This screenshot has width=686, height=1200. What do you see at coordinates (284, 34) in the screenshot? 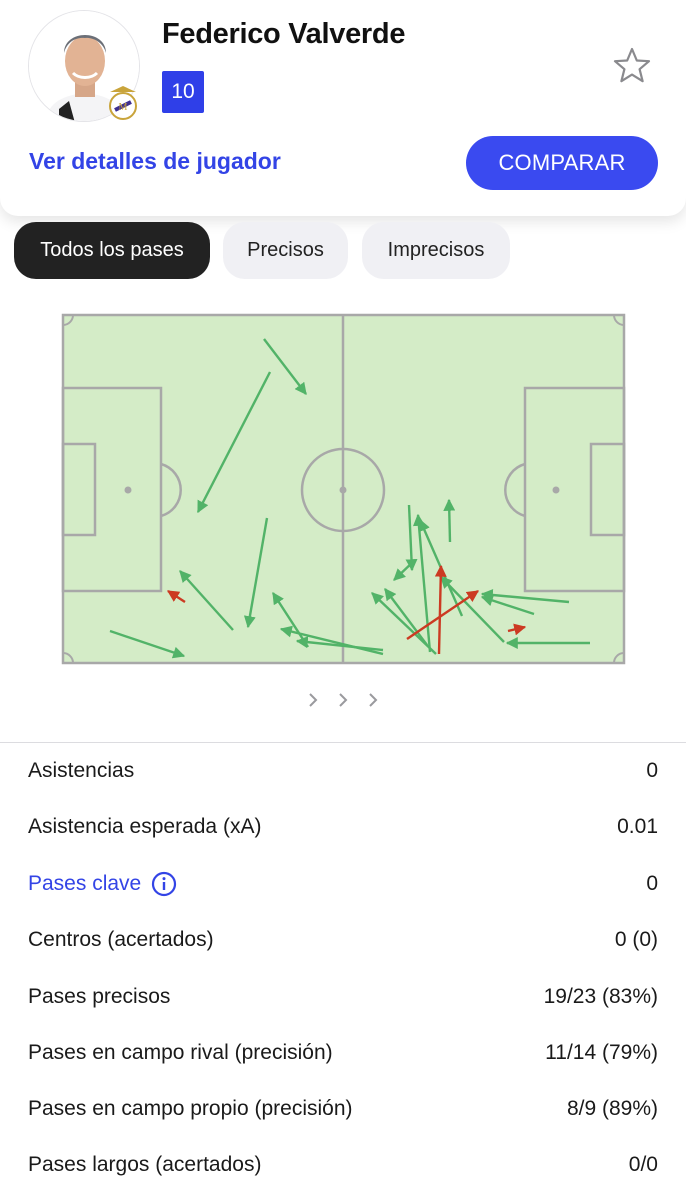
I see `player-name: Federico Valverde` at bounding box center [284, 34].